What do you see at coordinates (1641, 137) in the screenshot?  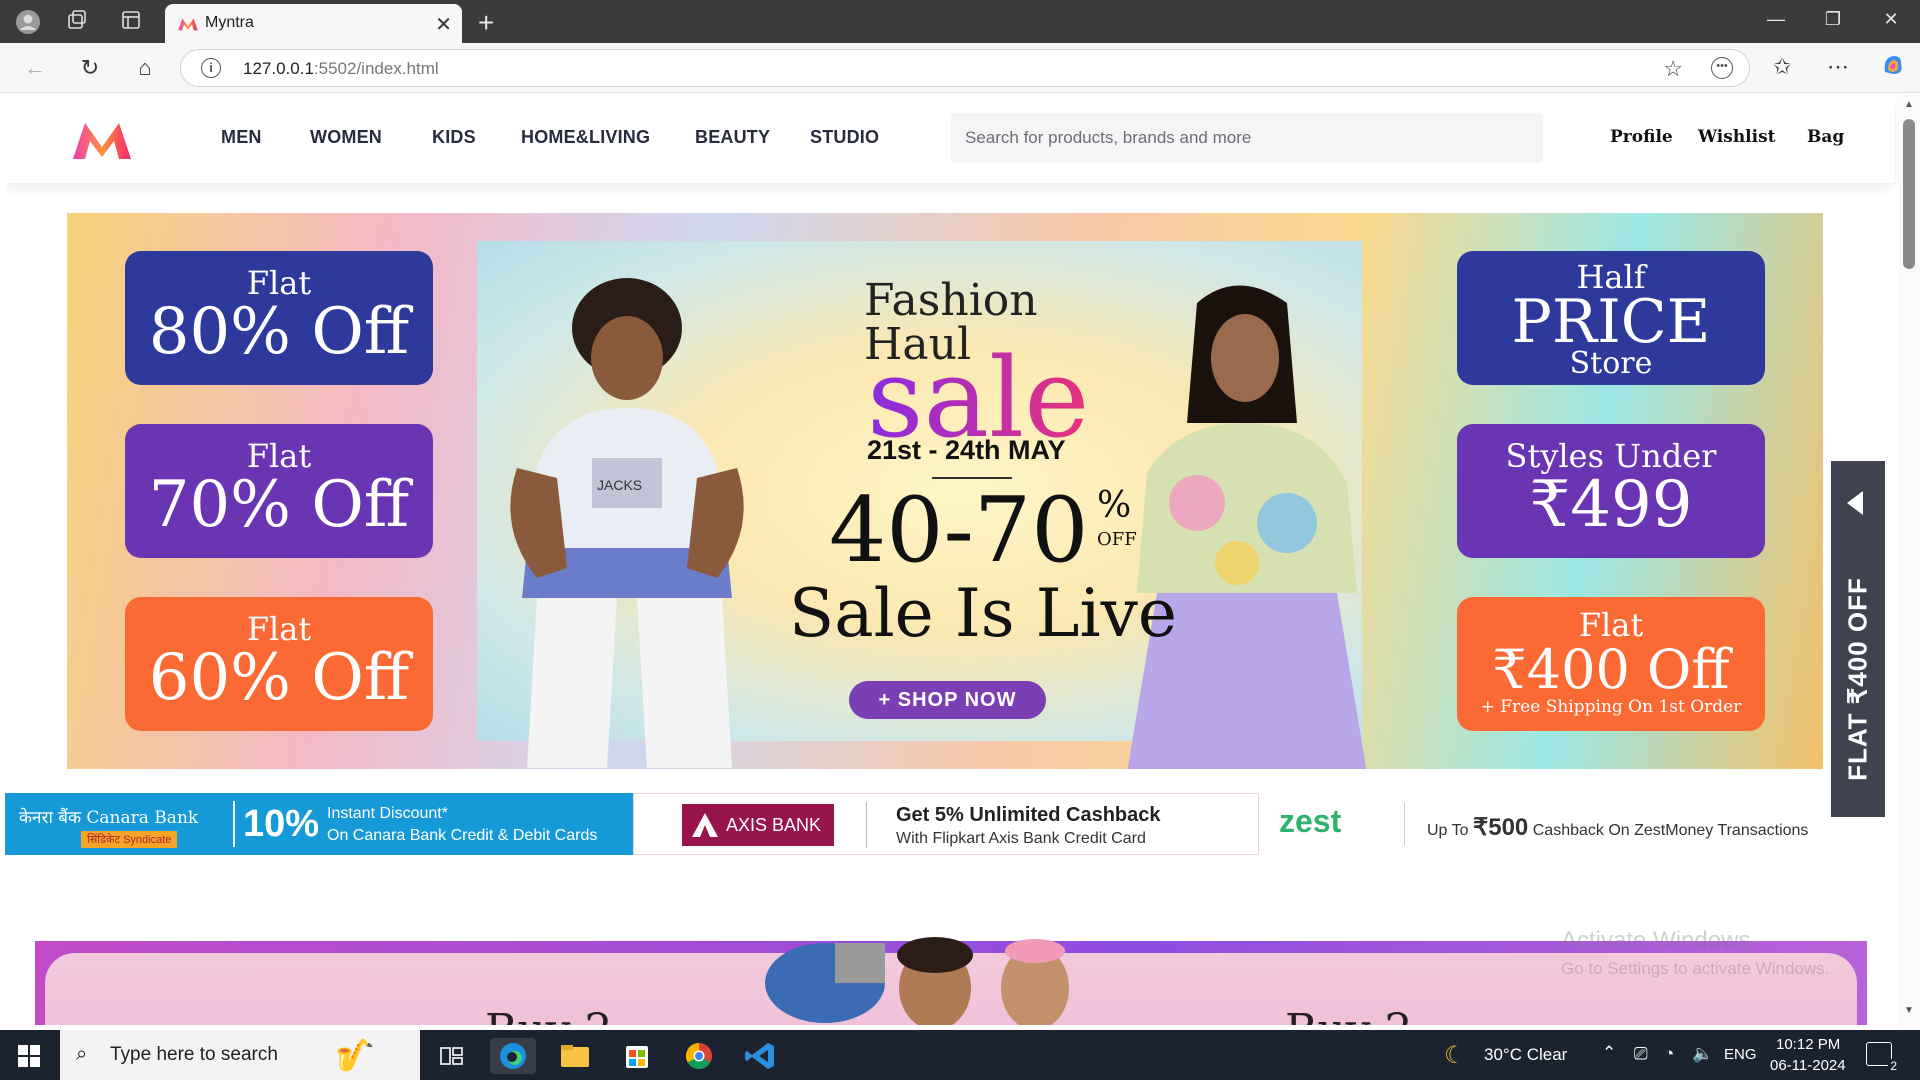 I see `profile-link: Profile` at bounding box center [1641, 137].